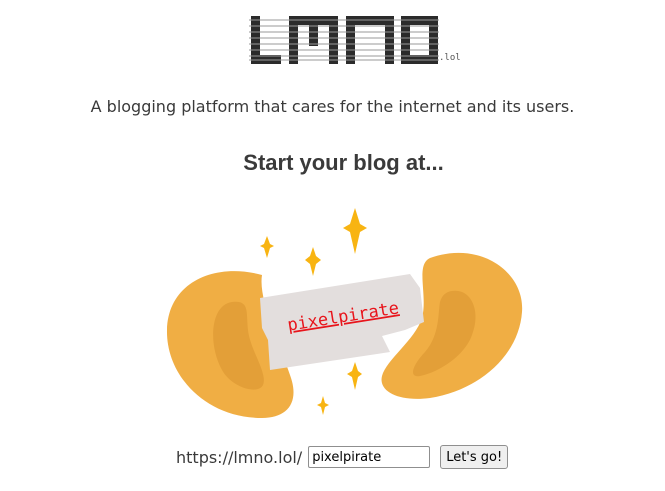 The image size is (665, 491). What do you see at coordinates (354, 376) in the screenshot?
I see `sparkle-lower` at bounding box center [354, 376].